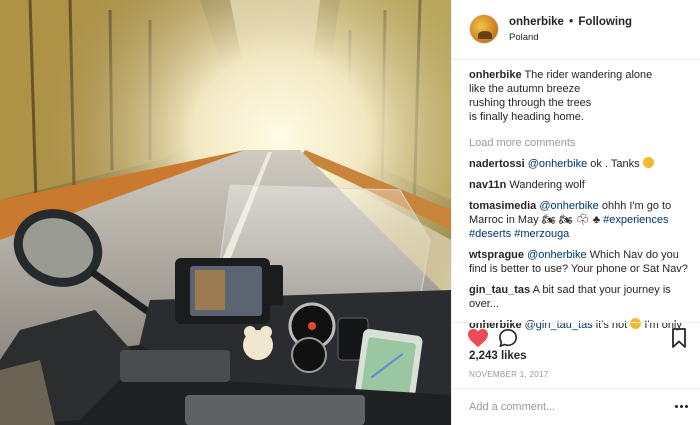  I want to click on add-comment-bar, so click(576, 406).